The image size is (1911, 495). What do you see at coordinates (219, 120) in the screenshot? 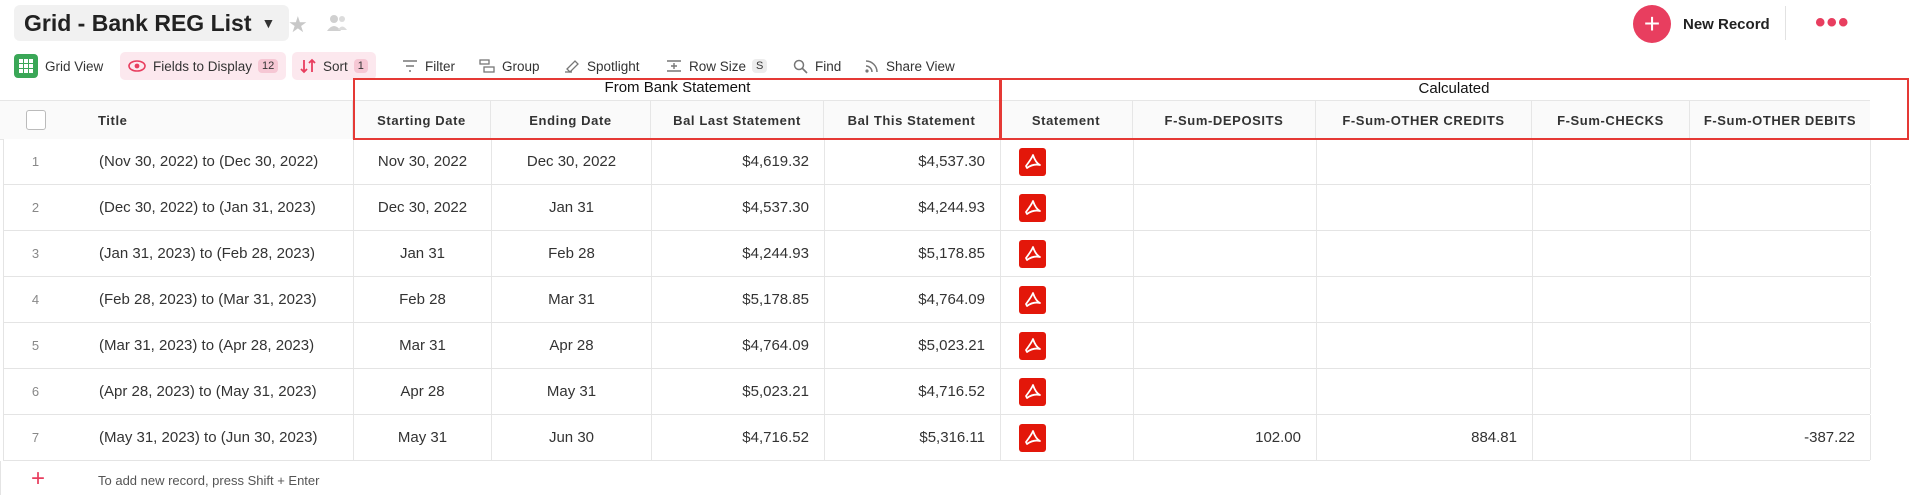
I see `column-header-title: Title` at bounding box center [219, 120].